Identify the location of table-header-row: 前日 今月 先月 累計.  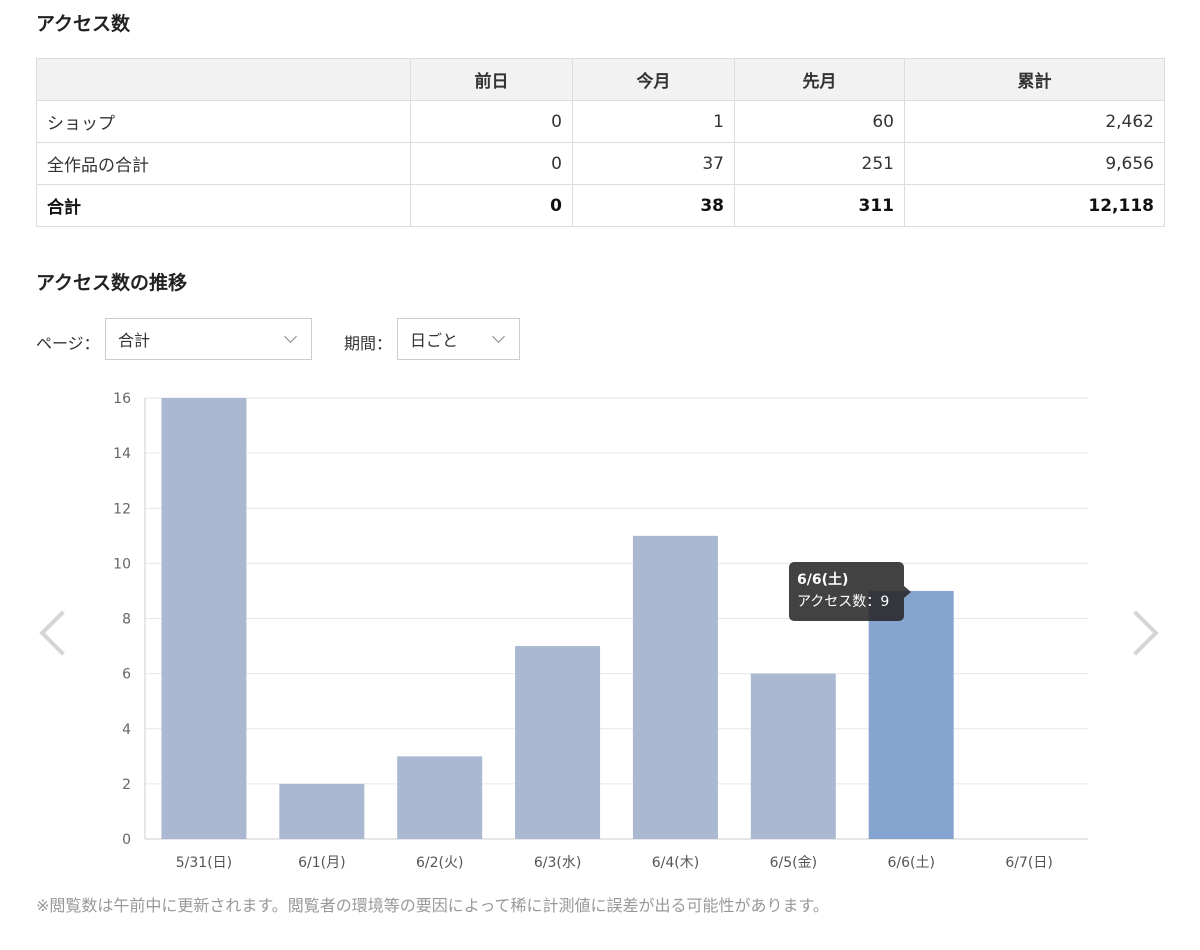
(600, 79).